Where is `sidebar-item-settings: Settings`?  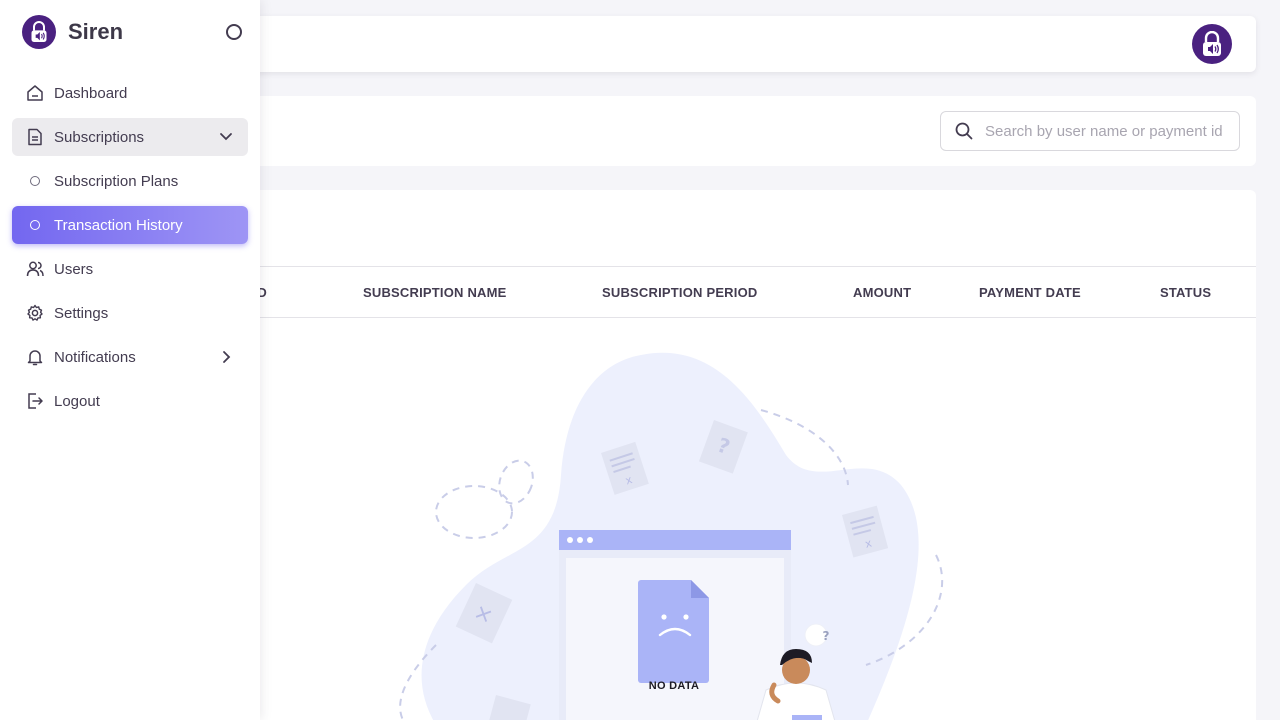
sidebar-item-settings: Settings is located at coordinates (130, 313).